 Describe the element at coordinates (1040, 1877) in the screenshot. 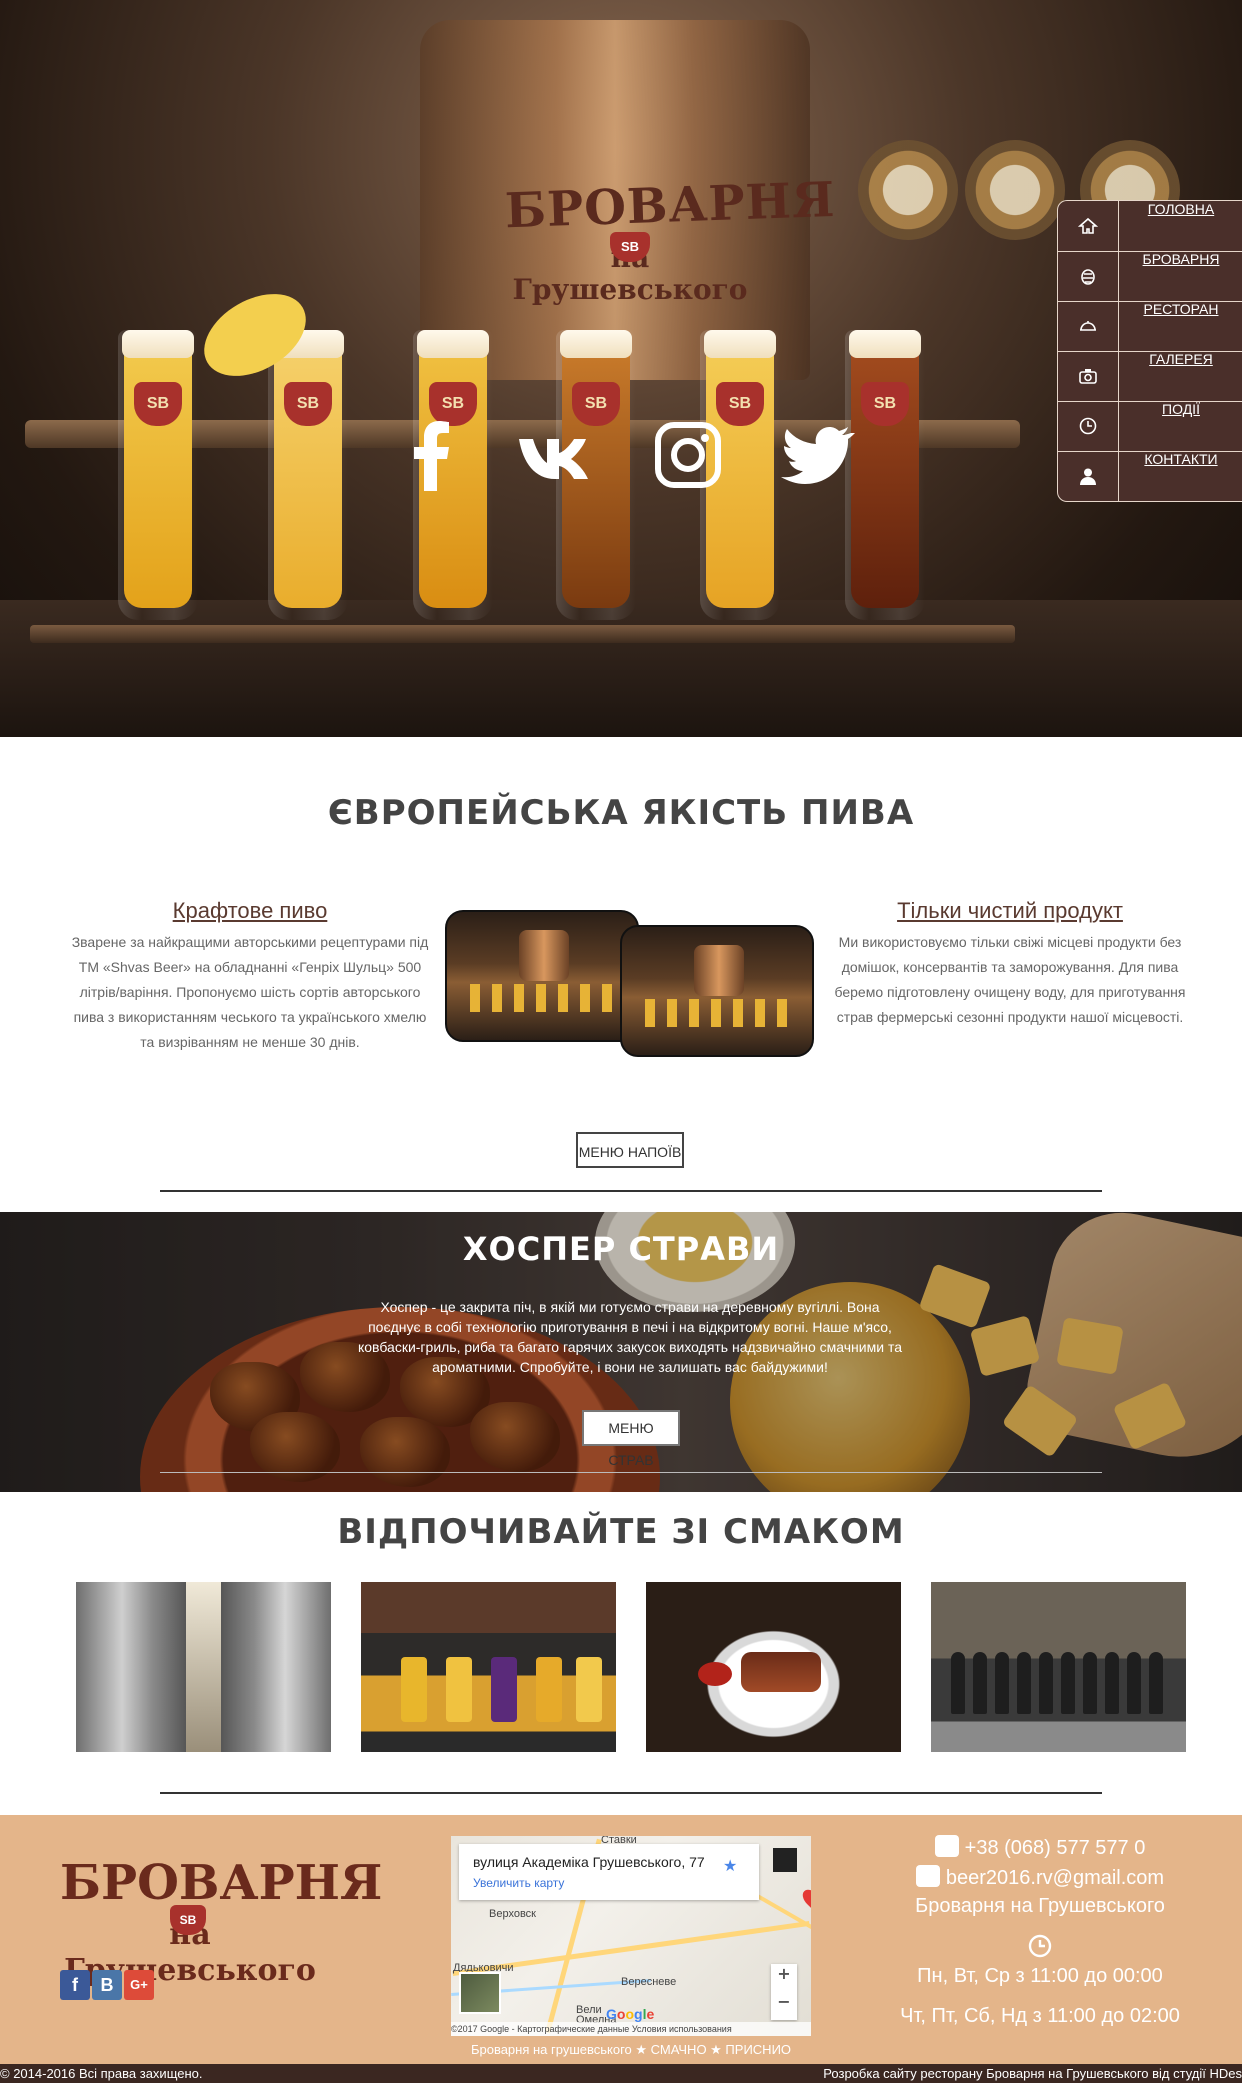

I see `footer-email: beer2016.rv@gmail.com` at that location.